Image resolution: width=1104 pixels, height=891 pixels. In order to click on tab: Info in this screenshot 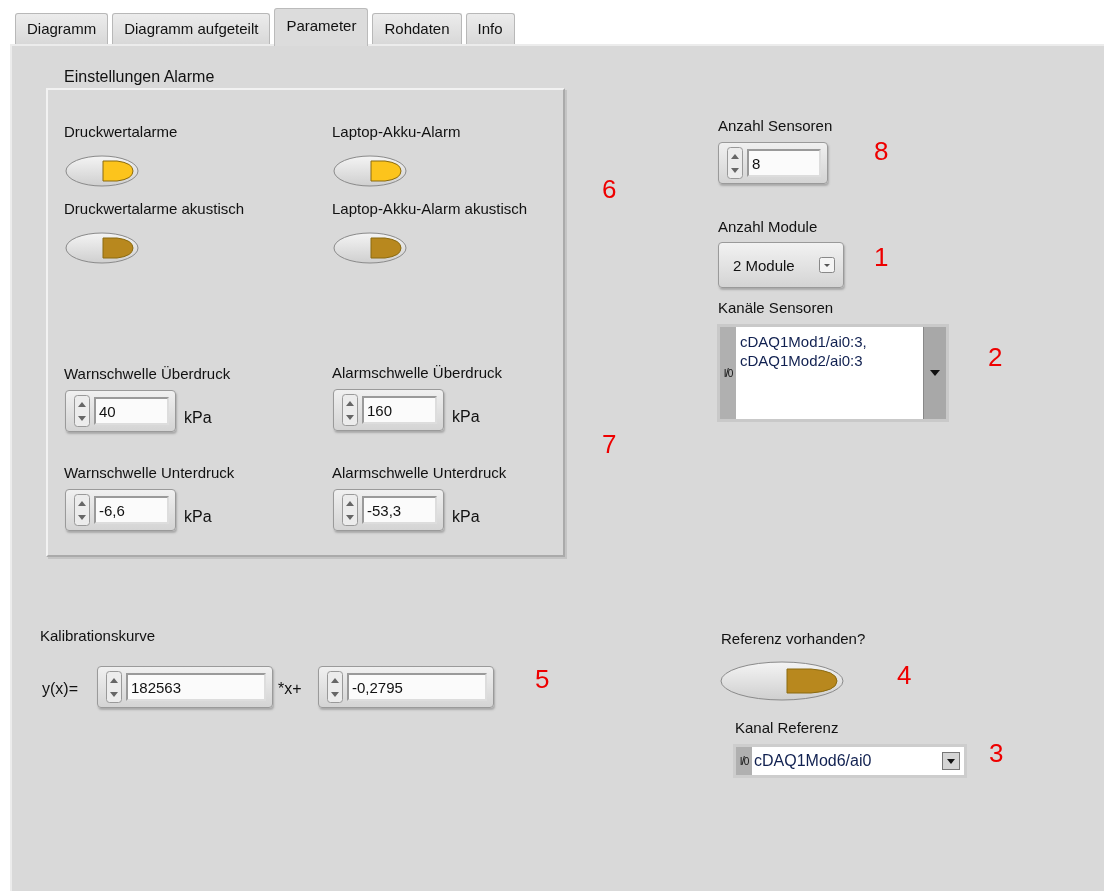, I will do `click(490, 28)`.